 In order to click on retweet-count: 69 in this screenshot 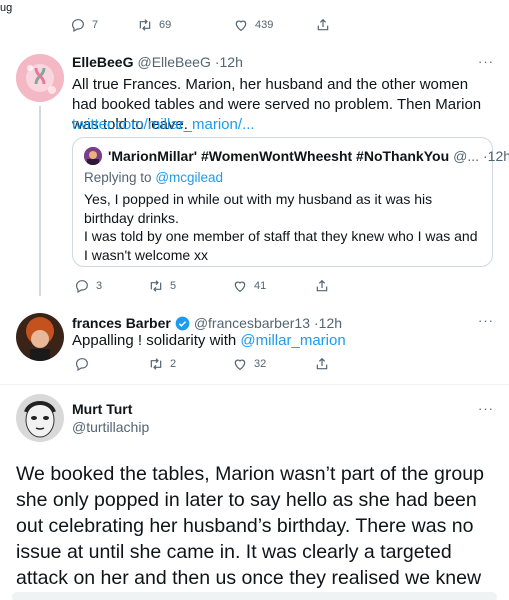, I will do `click(165, 25)`.